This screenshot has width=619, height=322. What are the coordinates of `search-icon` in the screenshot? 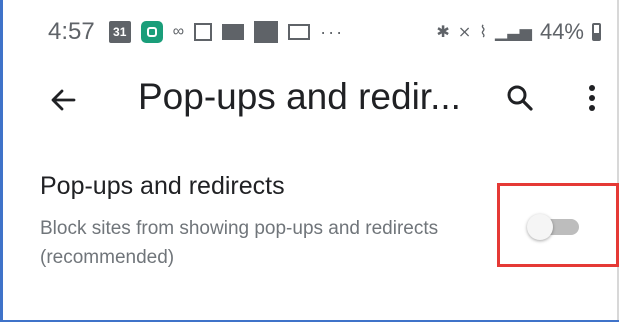 It's located at (520, 98).